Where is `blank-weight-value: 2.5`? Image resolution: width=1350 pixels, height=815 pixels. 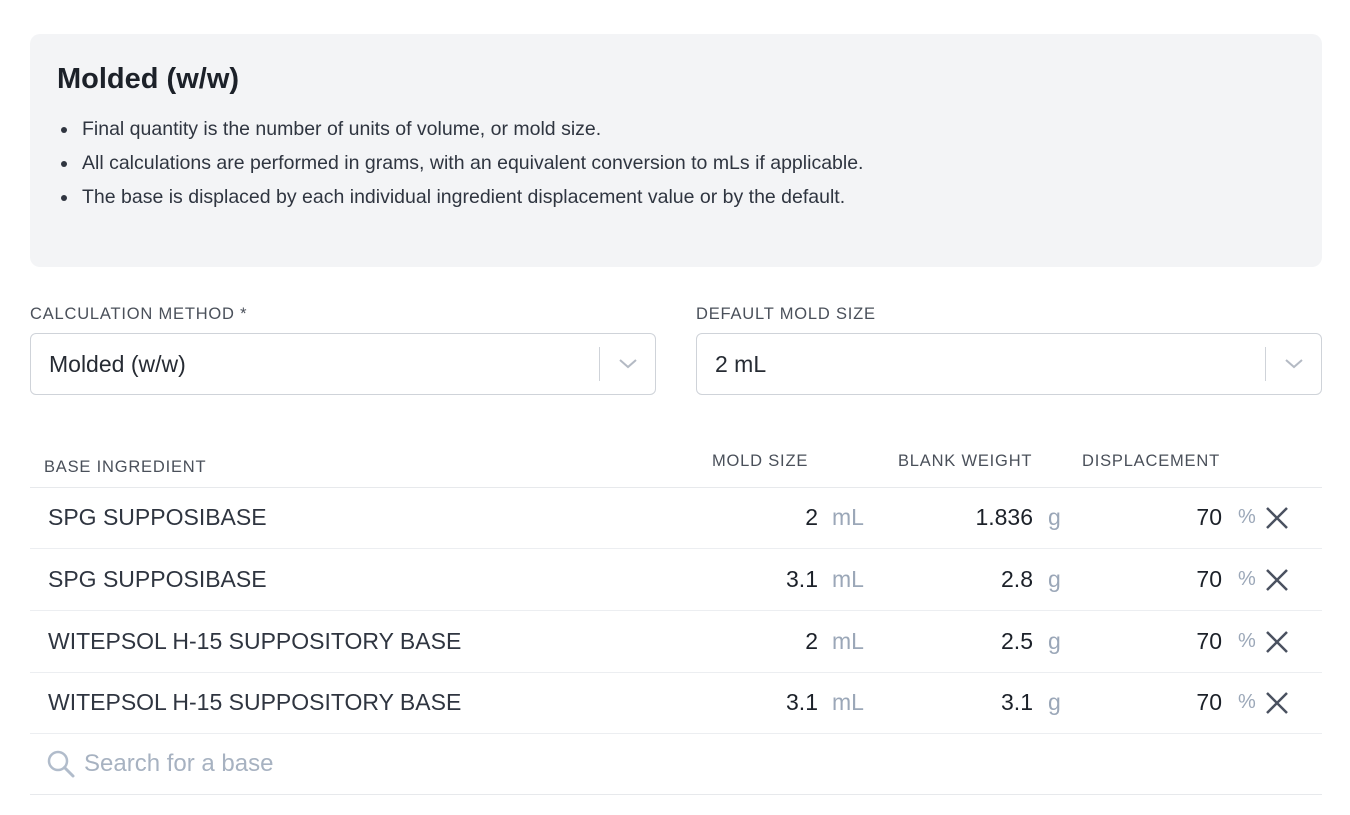 blank-weight-value: 2.5 is located at coordinates (971, 642).